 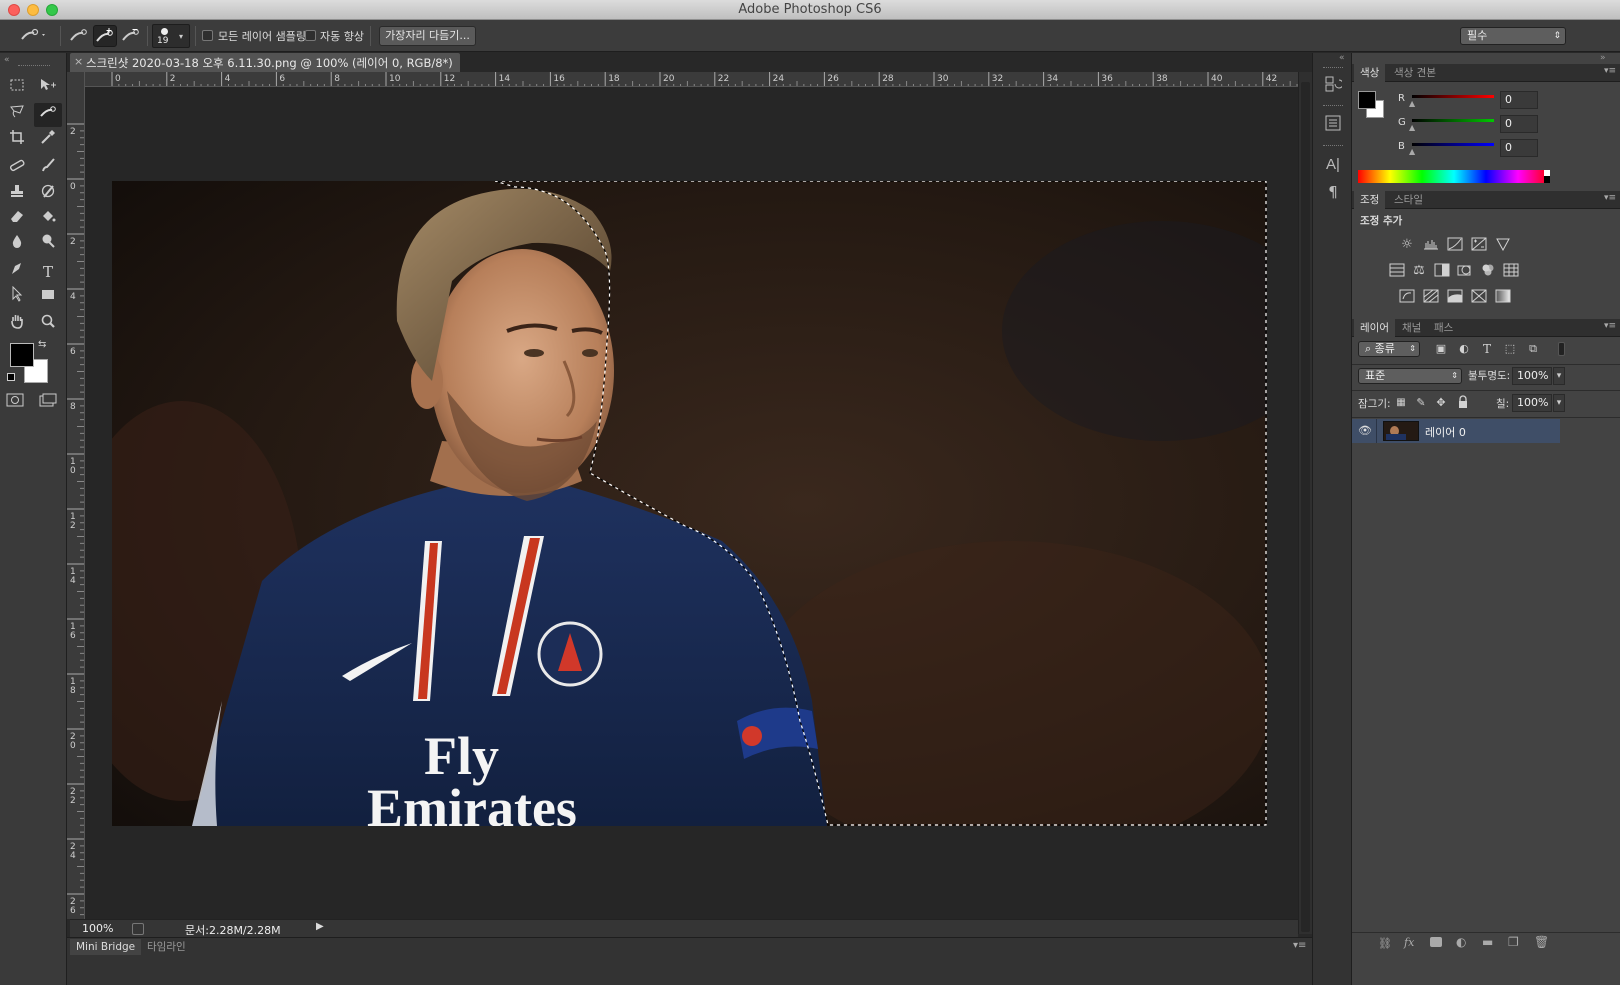 I want to click on collapse-right-panels-icon: », so click(x=1603, y=58).